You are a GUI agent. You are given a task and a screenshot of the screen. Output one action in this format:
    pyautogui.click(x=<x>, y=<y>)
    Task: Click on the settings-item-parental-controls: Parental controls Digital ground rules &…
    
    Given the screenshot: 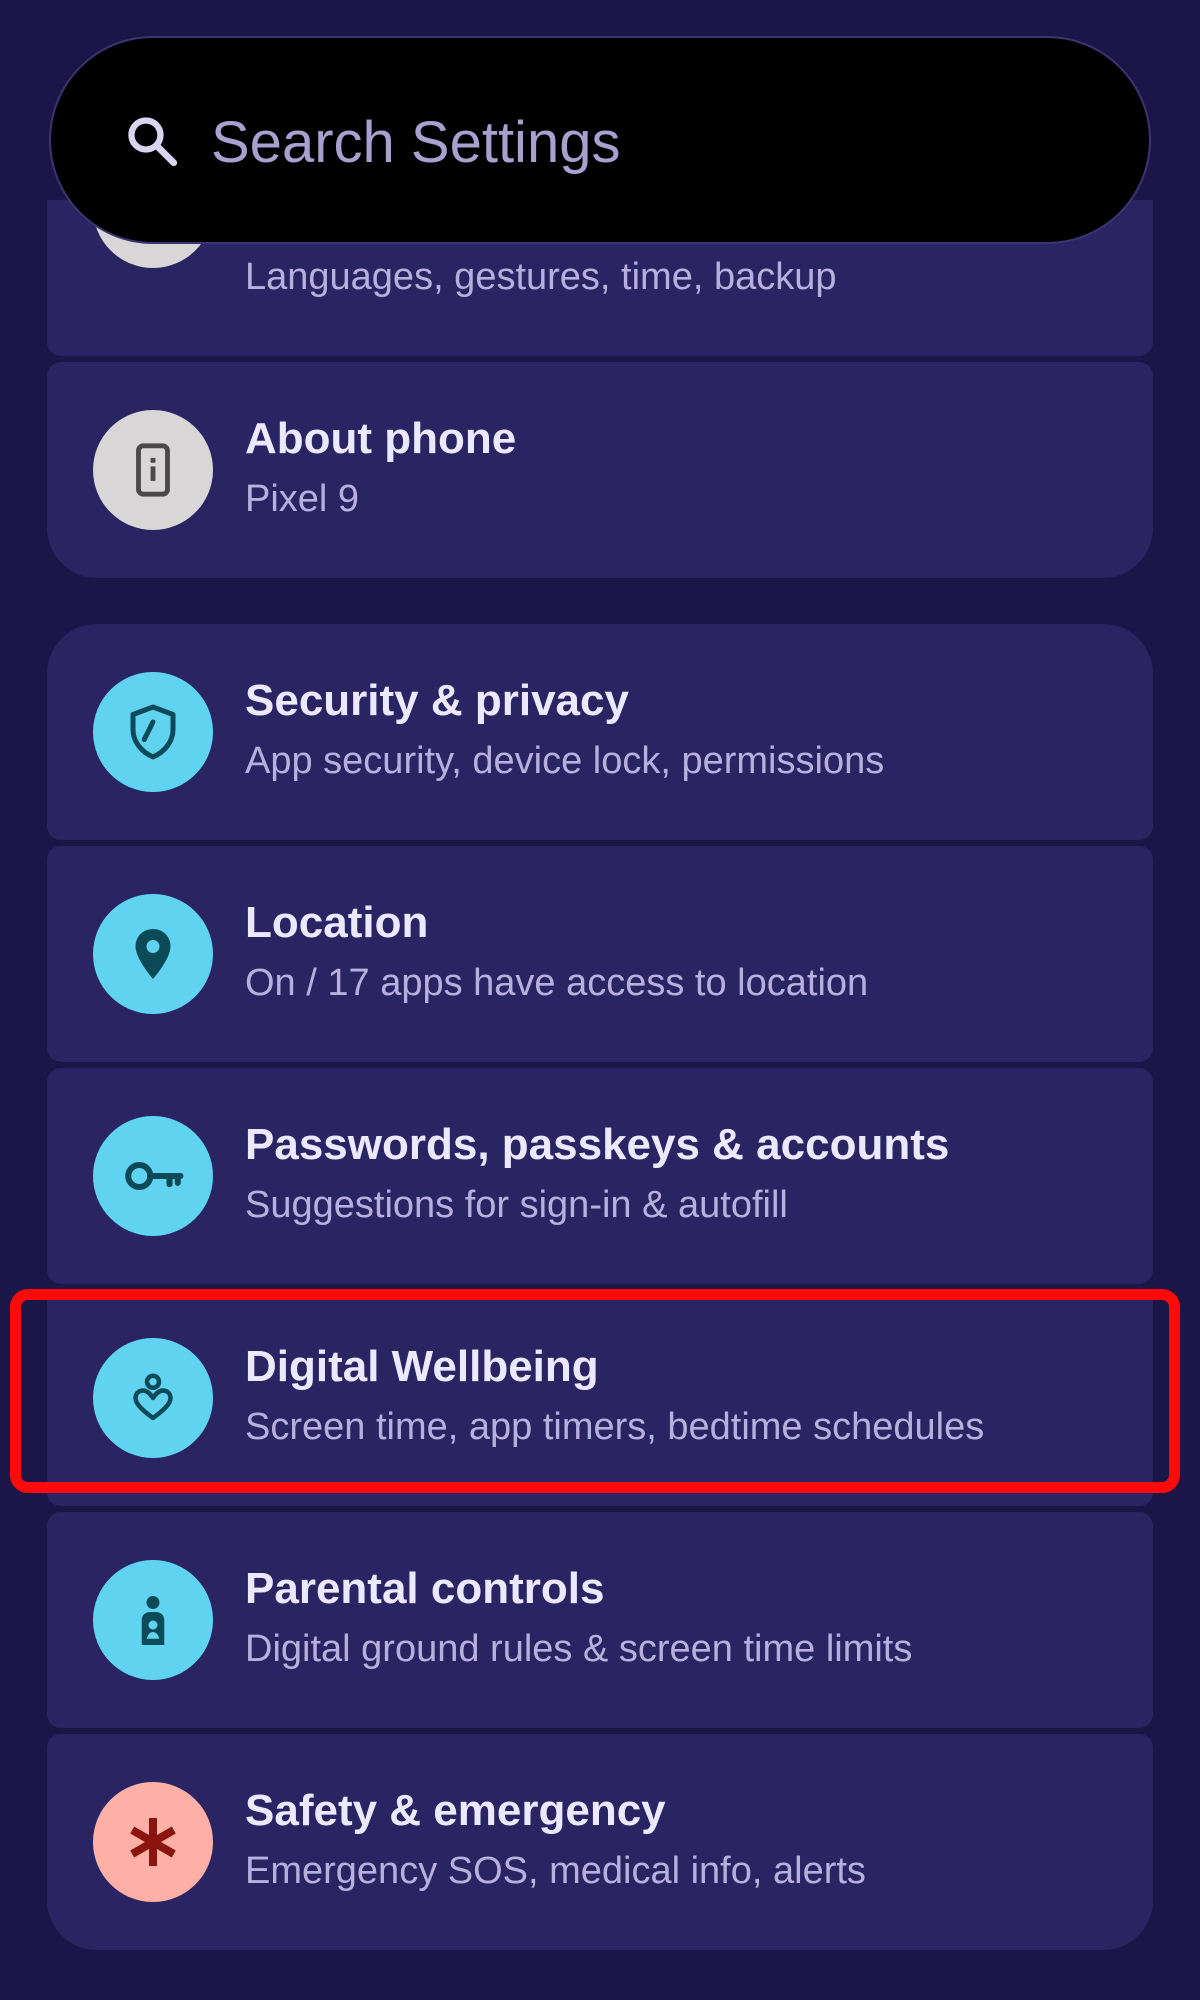 What is the action you would take?
    pyautogui.click(x=600, y=1620)
    